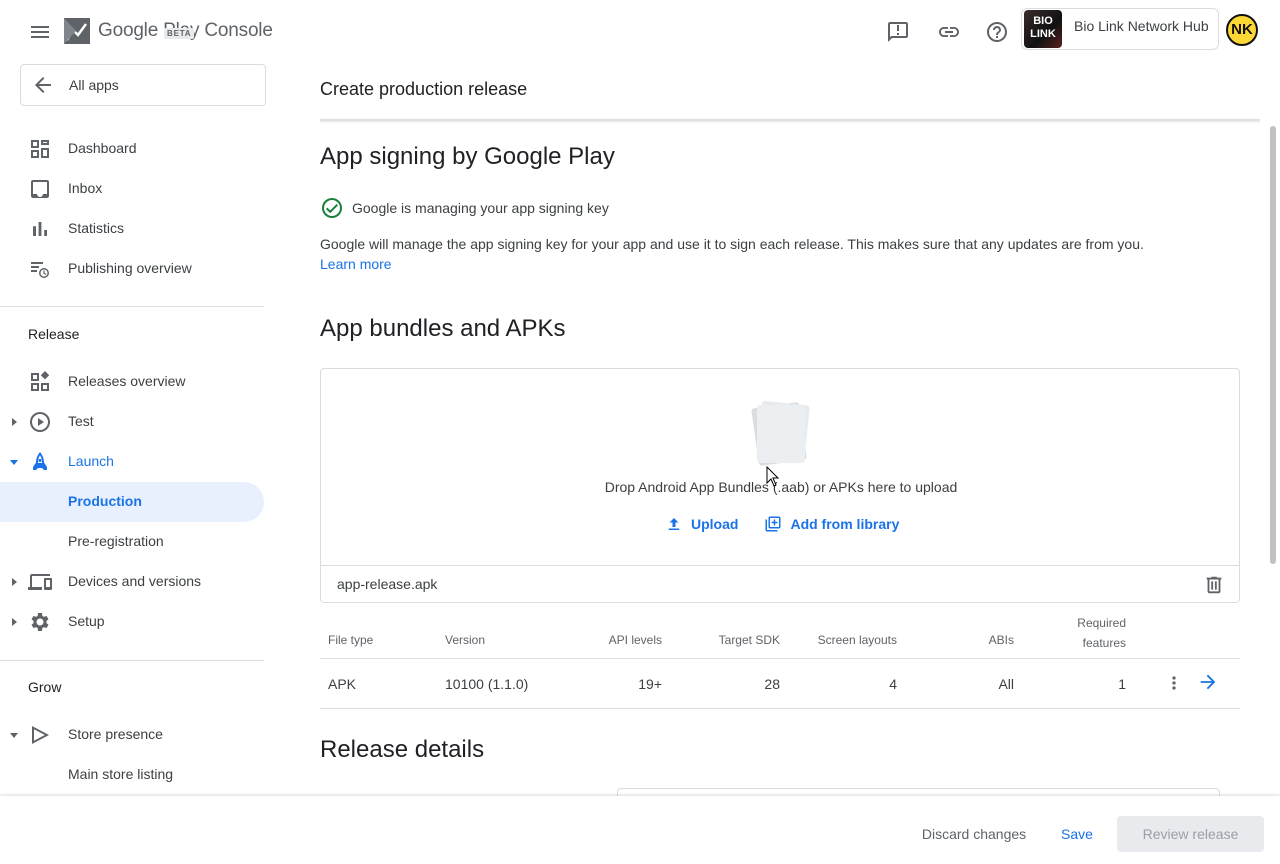 This screenshot has height=864, width=1280. Describe the element at coordinates (1273, 345) in the screenshot. I see `page-scrollbar` at that location.